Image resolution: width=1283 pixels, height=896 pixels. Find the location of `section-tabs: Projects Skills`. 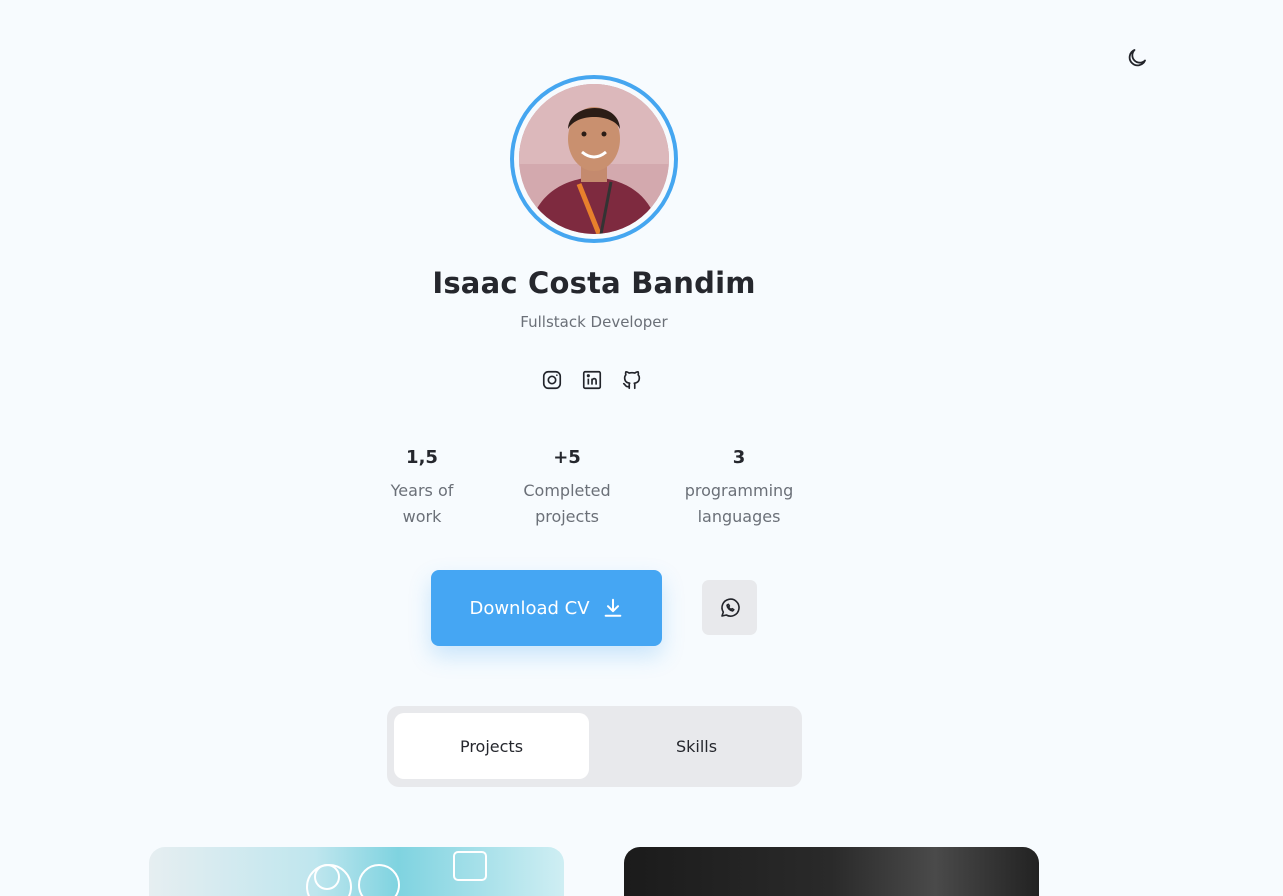

section-tabs: Projects Skills is located at coordinates (594, 746).